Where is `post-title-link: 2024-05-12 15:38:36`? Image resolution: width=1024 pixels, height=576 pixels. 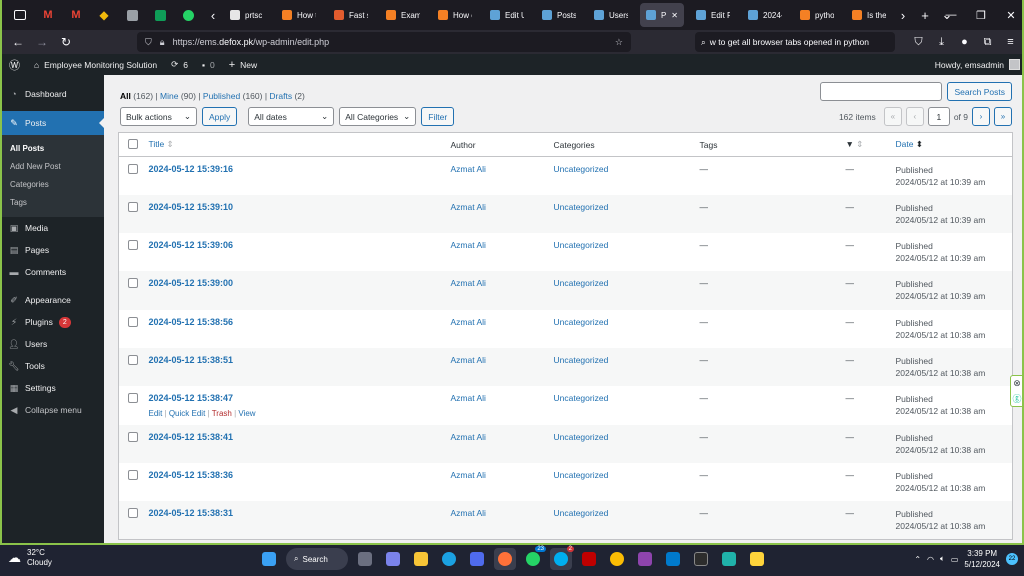
post-title-link: 2024-05-12 15:38:36 is located at coordinates (191, 475).